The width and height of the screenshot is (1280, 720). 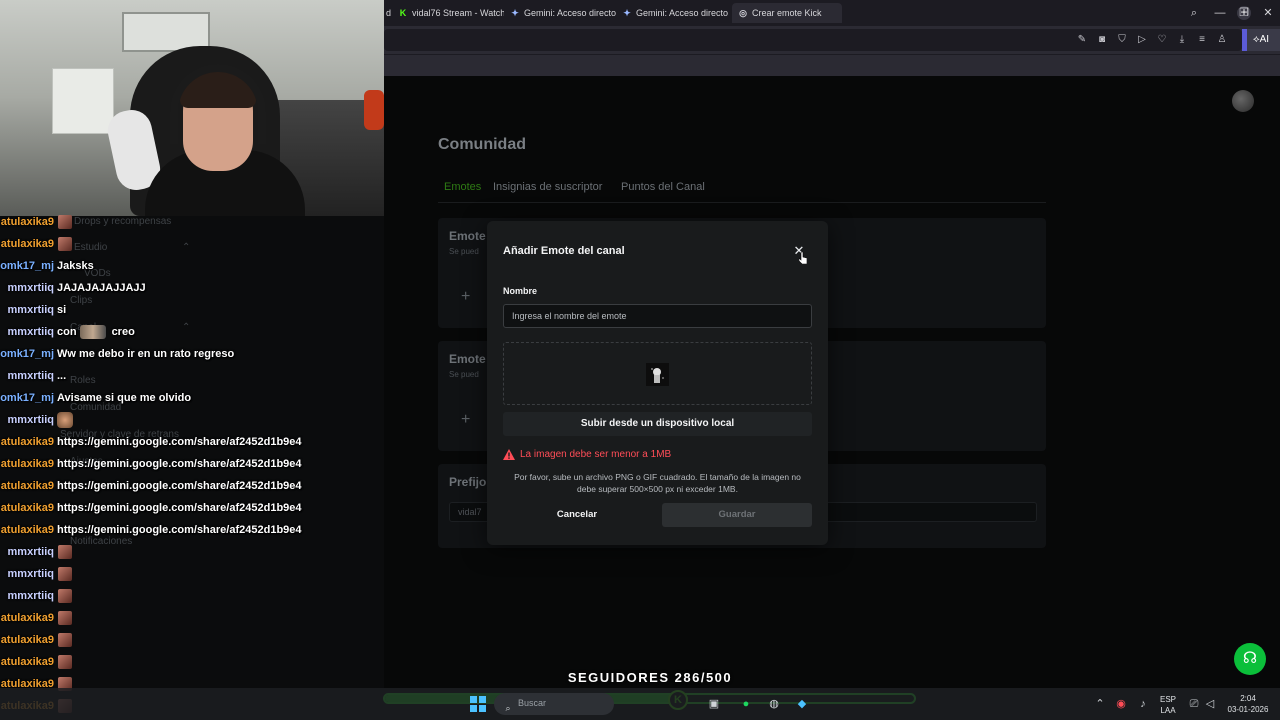 I want to click on clock-date: 03-01-2026, so click(x=1248, y=709).